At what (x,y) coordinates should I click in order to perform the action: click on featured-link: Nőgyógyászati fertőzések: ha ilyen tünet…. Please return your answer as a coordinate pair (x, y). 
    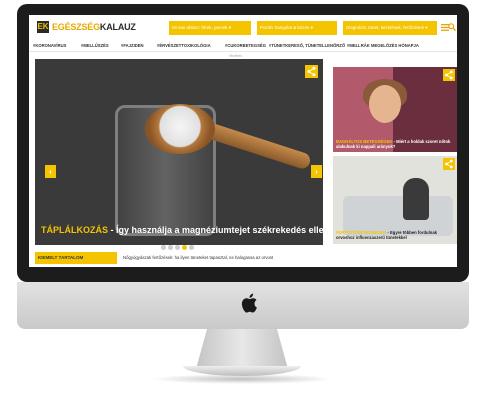
    Looking at the image, I should click on (198, 258).